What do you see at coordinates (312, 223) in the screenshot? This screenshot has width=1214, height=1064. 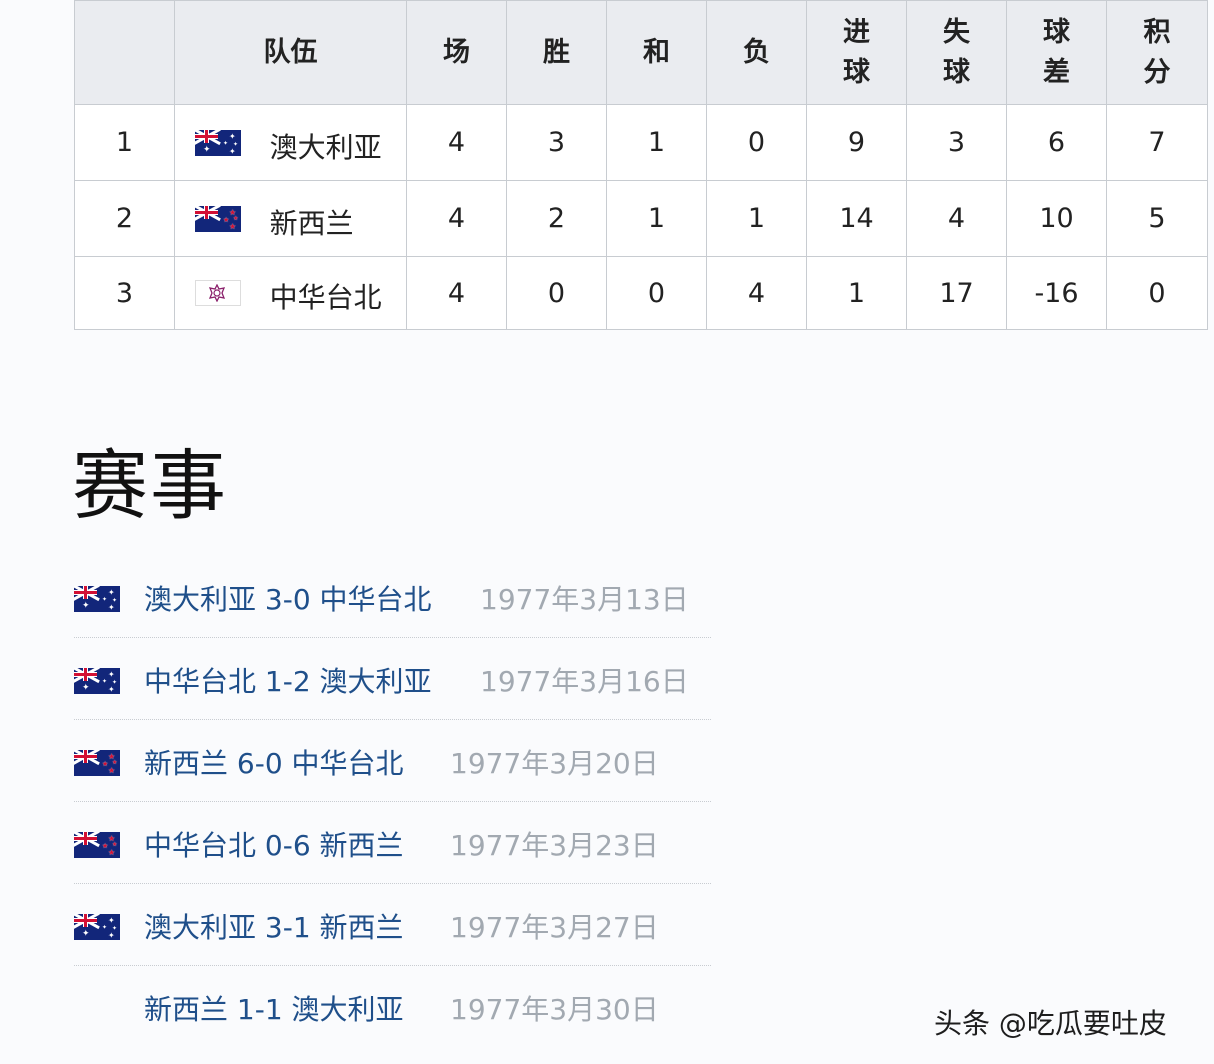 I see `team-link-new-zealand: 新西兰` at bounding box center [312, 223].